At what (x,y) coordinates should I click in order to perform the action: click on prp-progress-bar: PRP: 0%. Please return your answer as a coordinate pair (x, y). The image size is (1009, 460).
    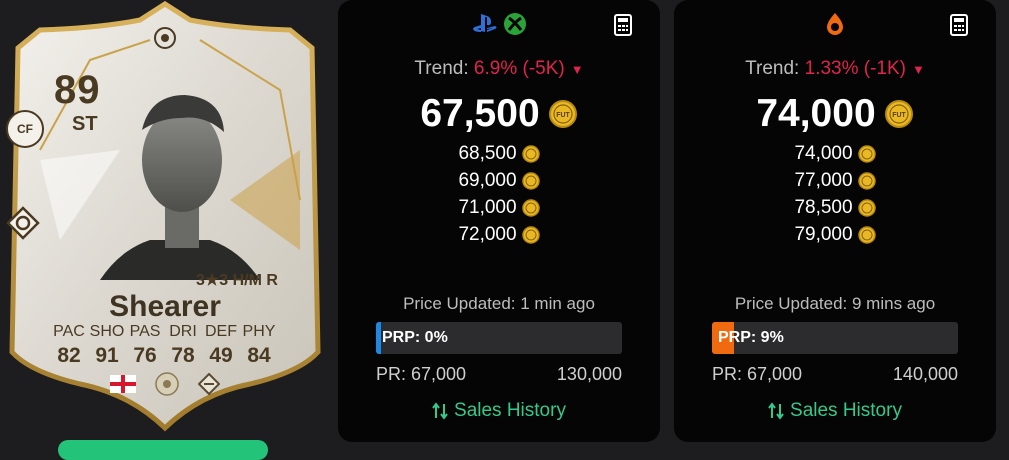
    Looking at the image, I should click on (499, 338).